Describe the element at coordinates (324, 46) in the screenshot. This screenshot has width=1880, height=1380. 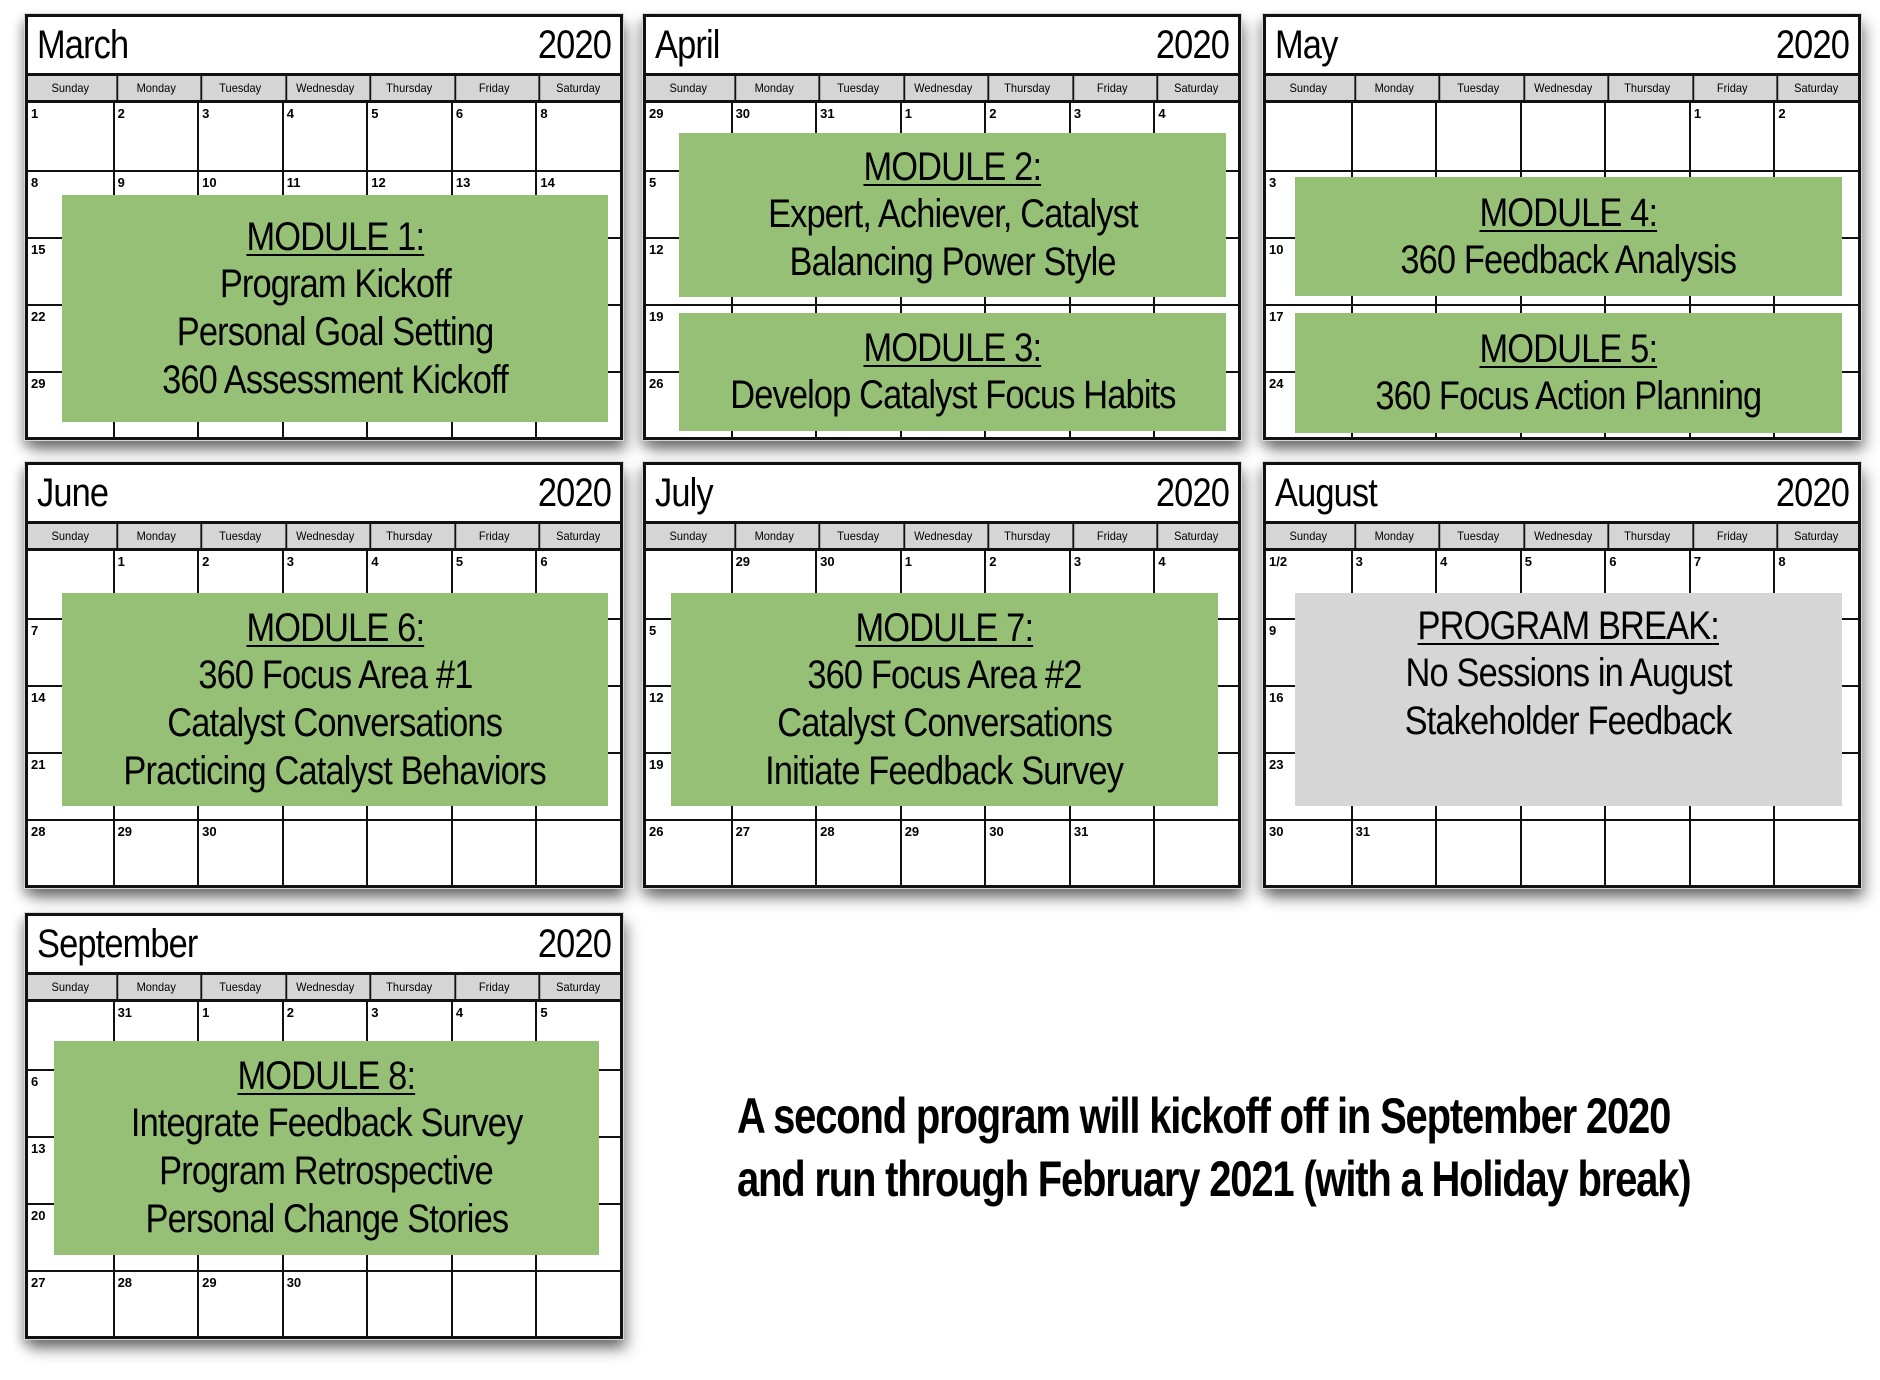
I see `calendar-title: March 2020` at that location.